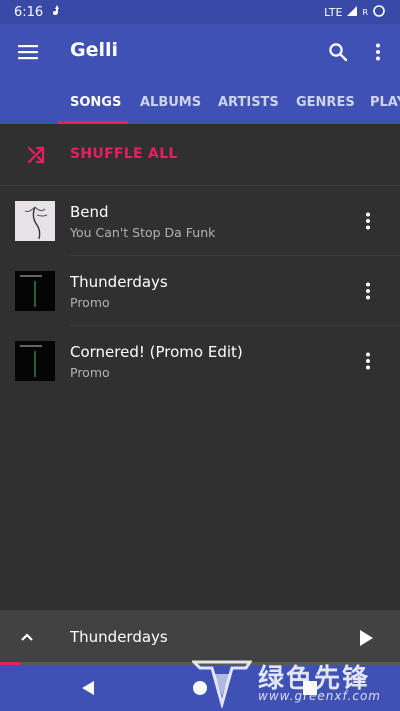 The image size is (400, 711). I want to click on home-icon, so click(200, 688).